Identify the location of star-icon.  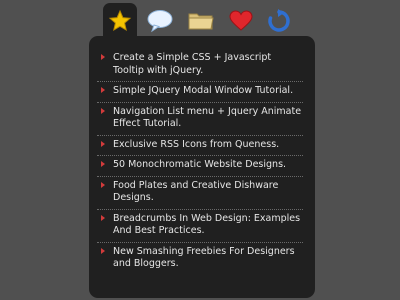
(120, 20).